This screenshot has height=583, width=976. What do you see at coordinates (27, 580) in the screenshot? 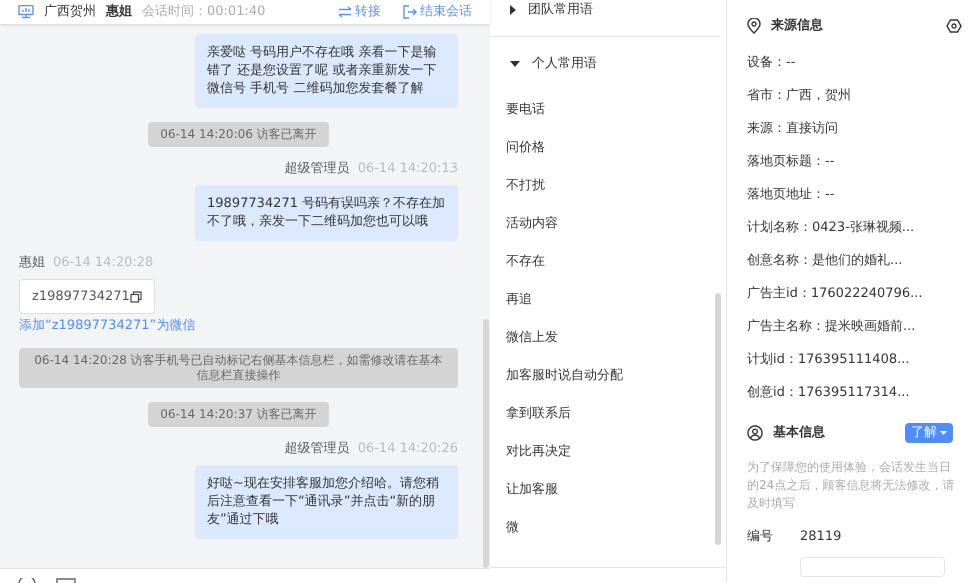
I see `emoji-icon` at bounding box center [27, 580].